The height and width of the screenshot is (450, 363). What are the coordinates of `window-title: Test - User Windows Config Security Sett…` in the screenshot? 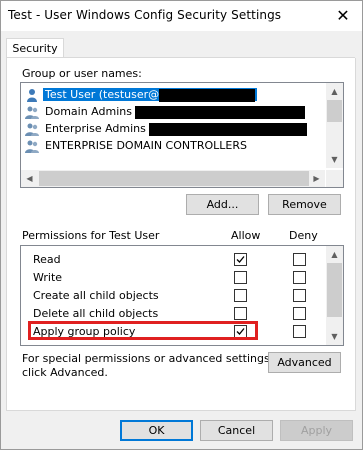 It's located at (145, 15).